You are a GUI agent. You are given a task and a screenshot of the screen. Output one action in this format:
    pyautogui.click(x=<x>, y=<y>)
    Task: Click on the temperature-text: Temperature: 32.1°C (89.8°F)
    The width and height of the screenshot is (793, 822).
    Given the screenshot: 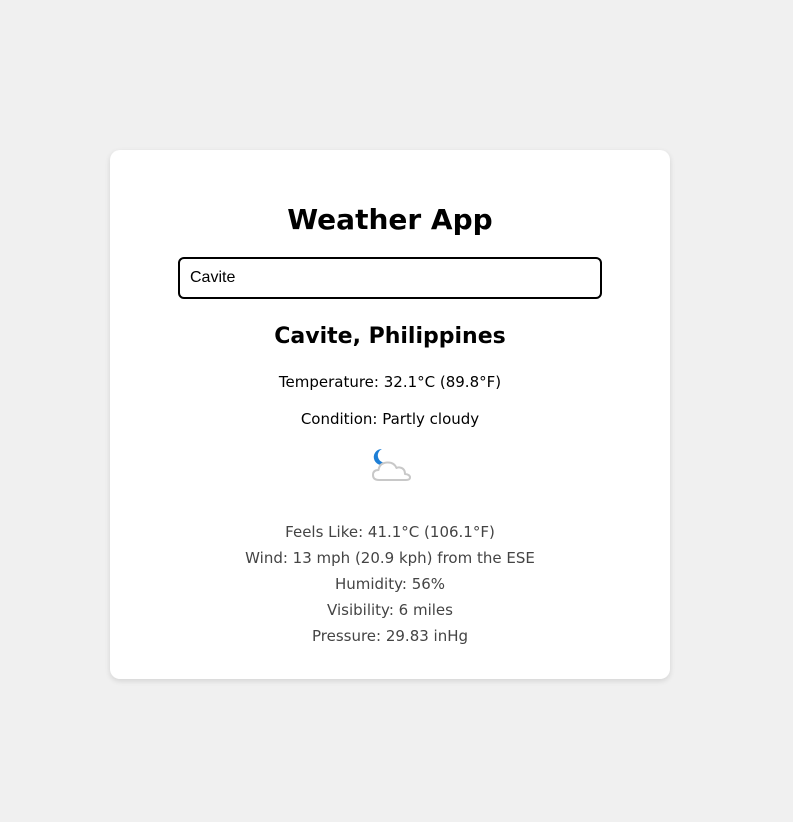 What is the action you would take?
    pyautogui.click(x=390, y=382)
    